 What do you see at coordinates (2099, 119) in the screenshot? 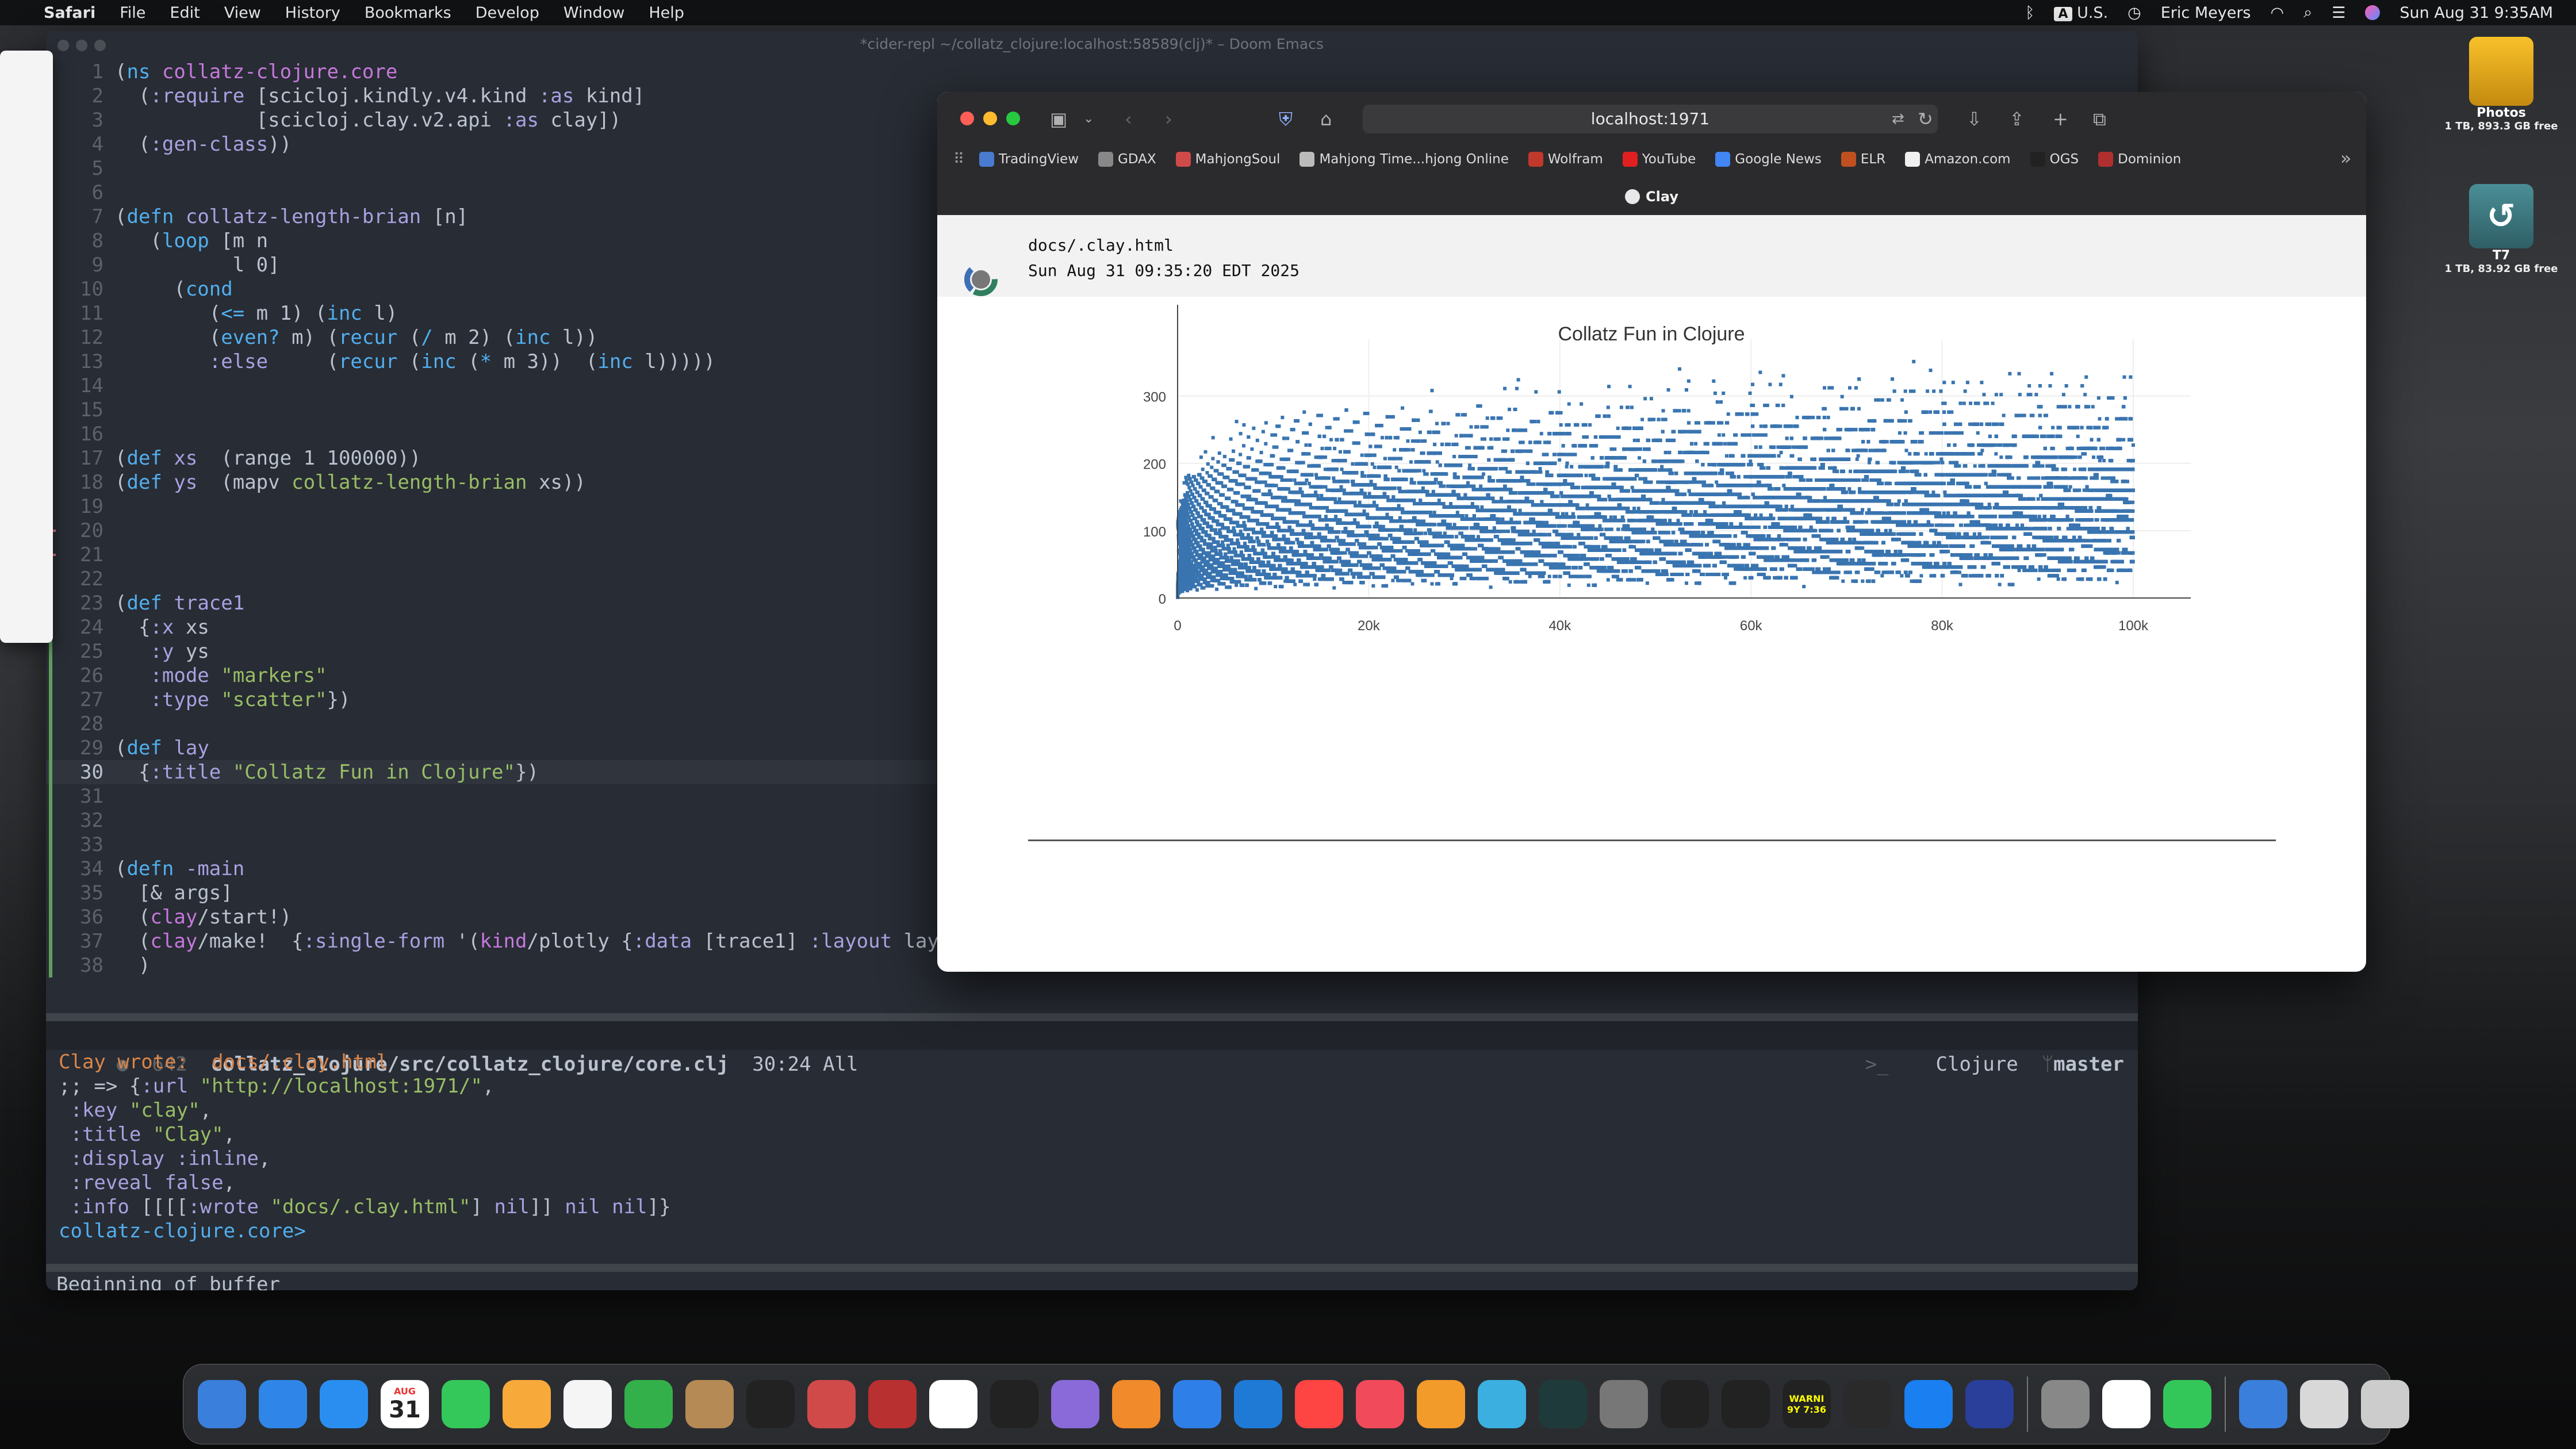
I see `tab-overview-icon: ⧉` at bounding box center [2099, 119].